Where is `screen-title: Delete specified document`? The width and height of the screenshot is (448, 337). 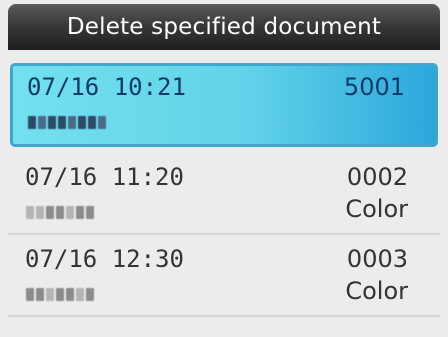 screen-title: Delete specified document is located at coordinates (224, 27).